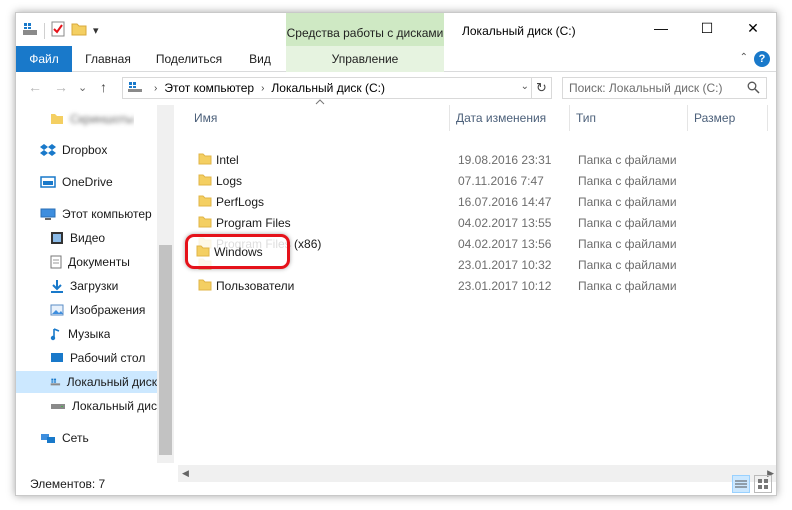 The image size is (792, 510). What do you see at coordinates (107, 214) in the screenshot?
I see `nav-item-label: Этот компьютер` at bounding box center [107, 214].